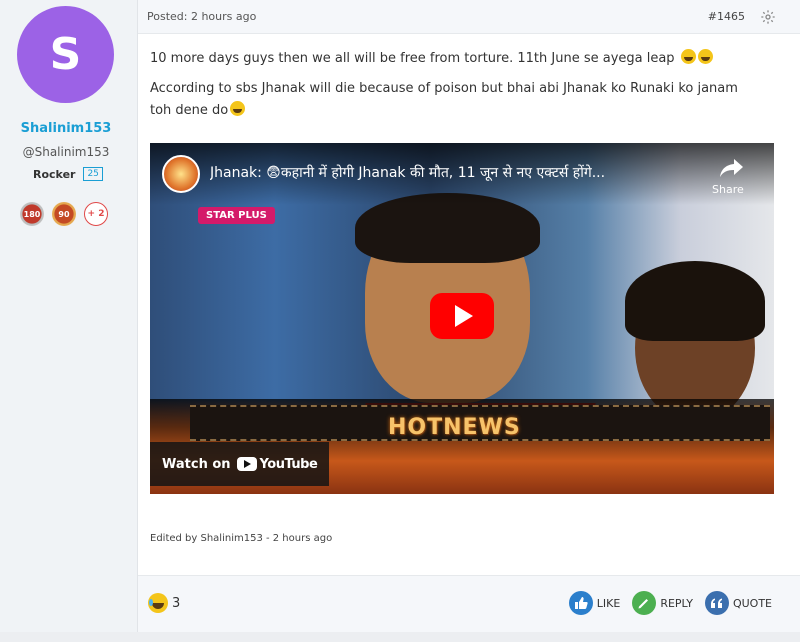 Image resolution: width=800 pixels, height=642 pixels. What do you see at coordinates (454, 427) in the screenshot?
I see `hotnews-banner: HOTNEWS` at bounding box center [454, 427].